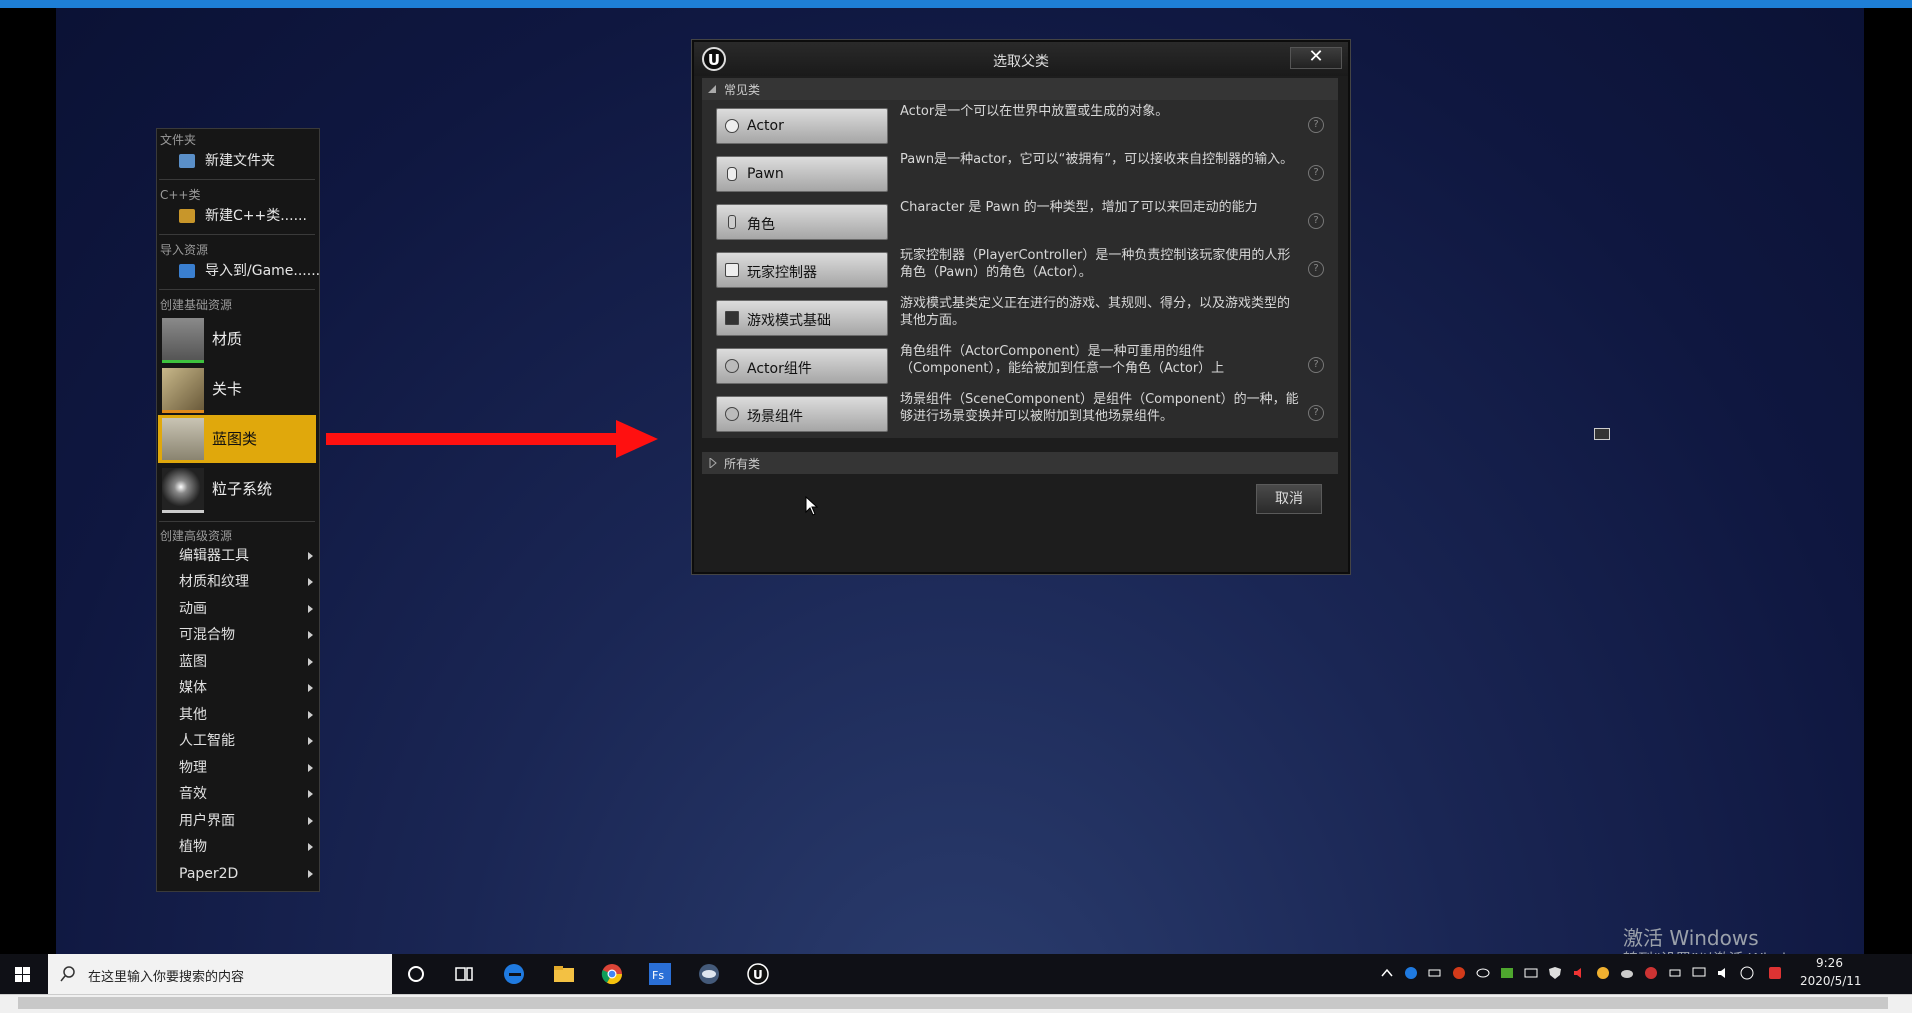 The height and width of the screenshot is (1013, 1912). What do you see at coordinates (742, 464) in the screenshot?
I see `category-label: 所有类` at bounding box center [742, 464].